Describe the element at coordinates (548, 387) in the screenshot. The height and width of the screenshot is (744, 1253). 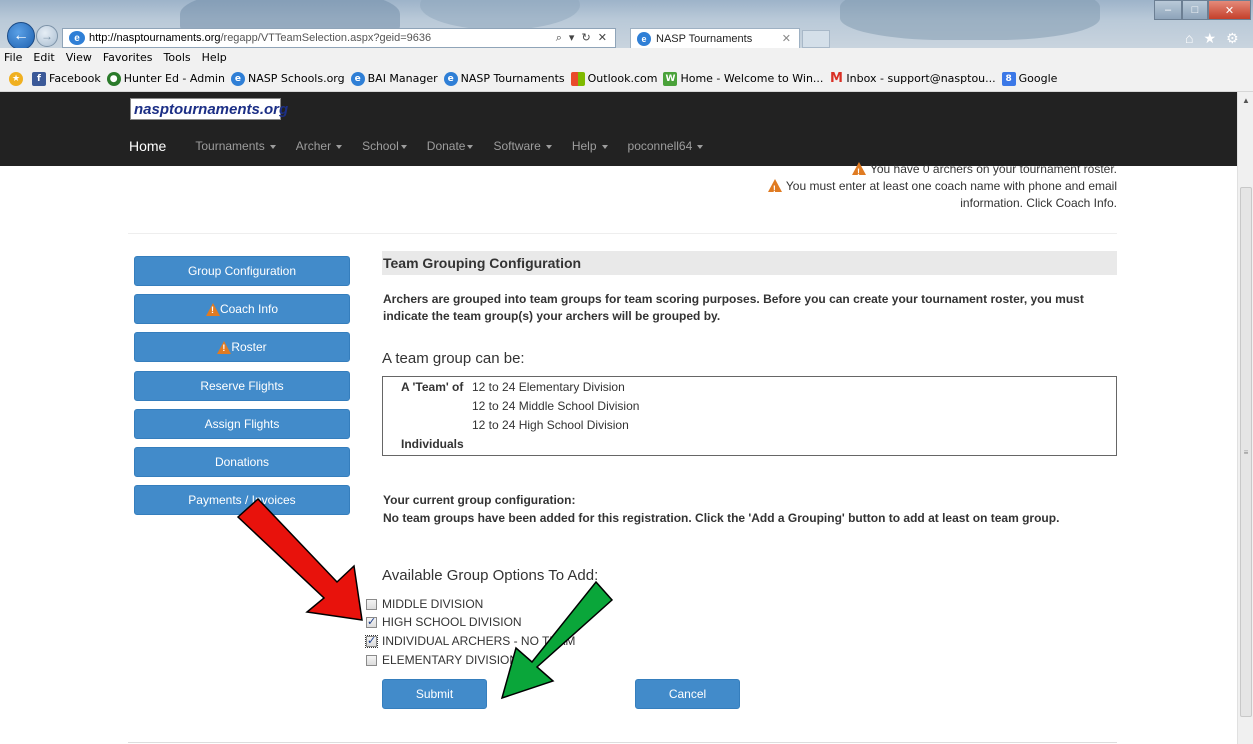
I see `team-option: 12 to 24 Elementary Division` at that location.